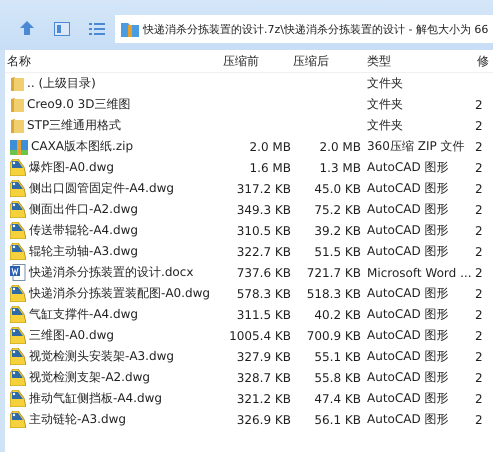 The height and width of the screenshot is (452, 493). I want to click on file-name: 侧出口圆管固定件-A4.dwg, so click(101, 188).